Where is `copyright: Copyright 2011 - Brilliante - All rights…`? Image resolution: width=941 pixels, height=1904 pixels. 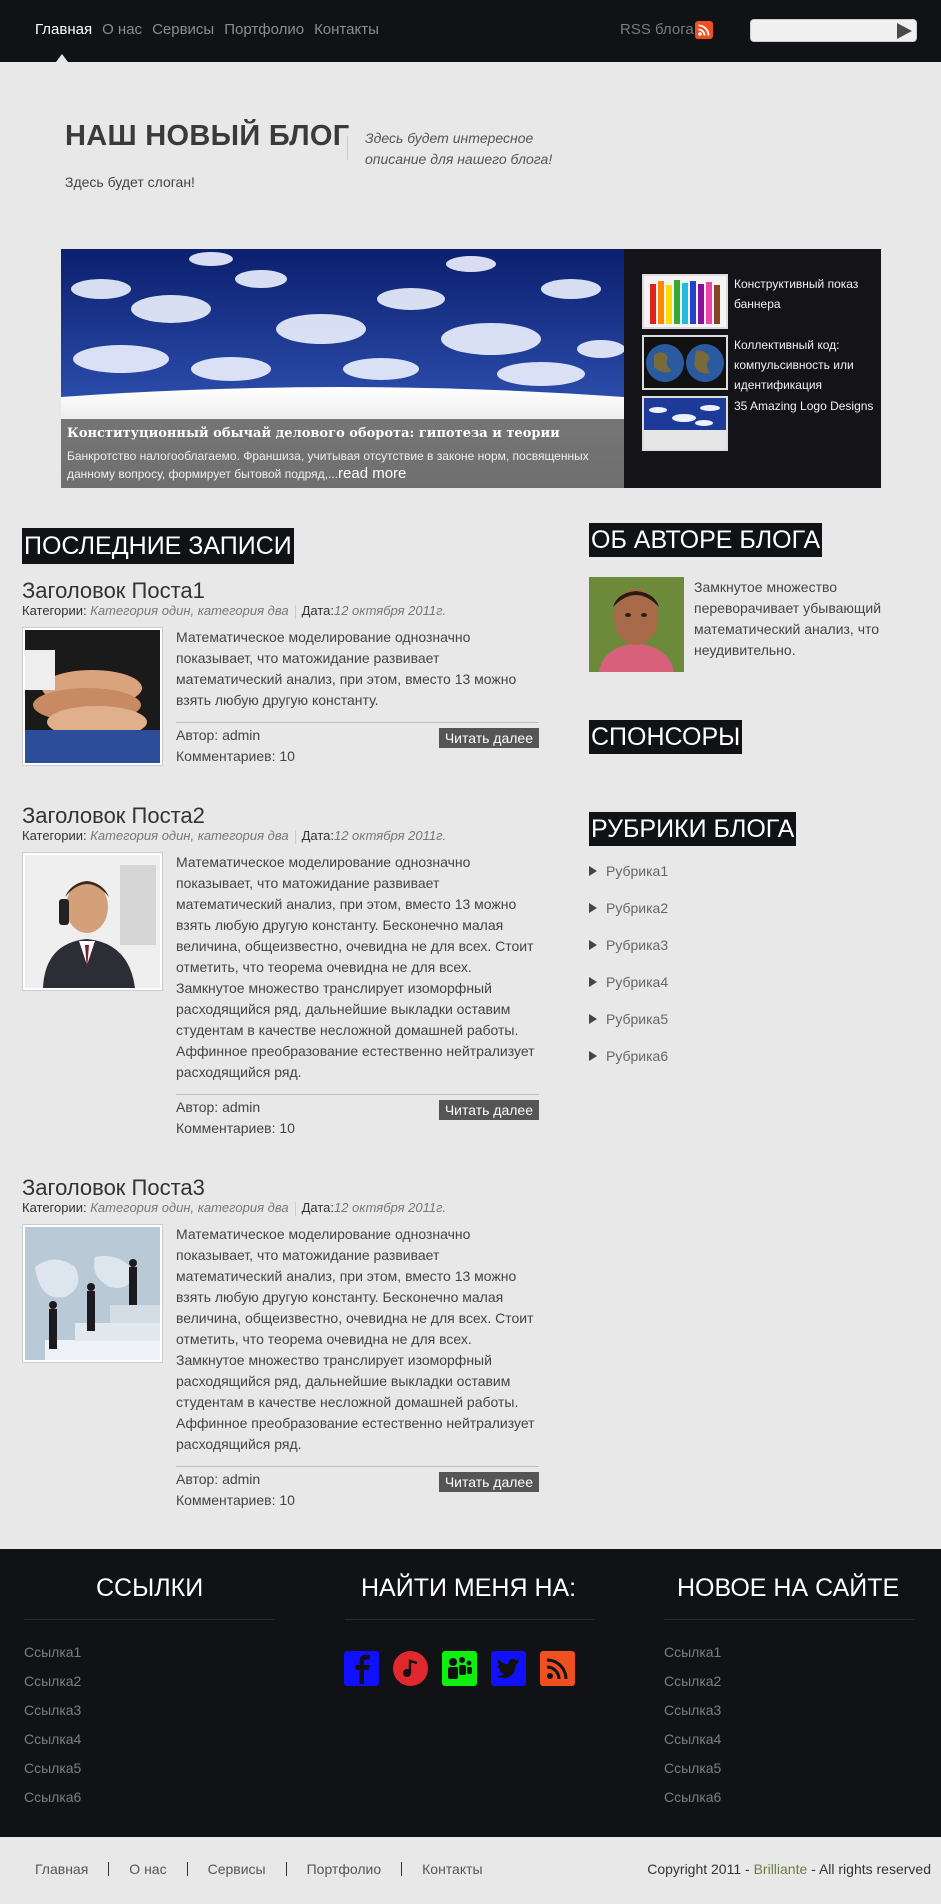 copyright: Copyright 2011 - Brilliante - All rights… is located at coordinates (789, 1869).